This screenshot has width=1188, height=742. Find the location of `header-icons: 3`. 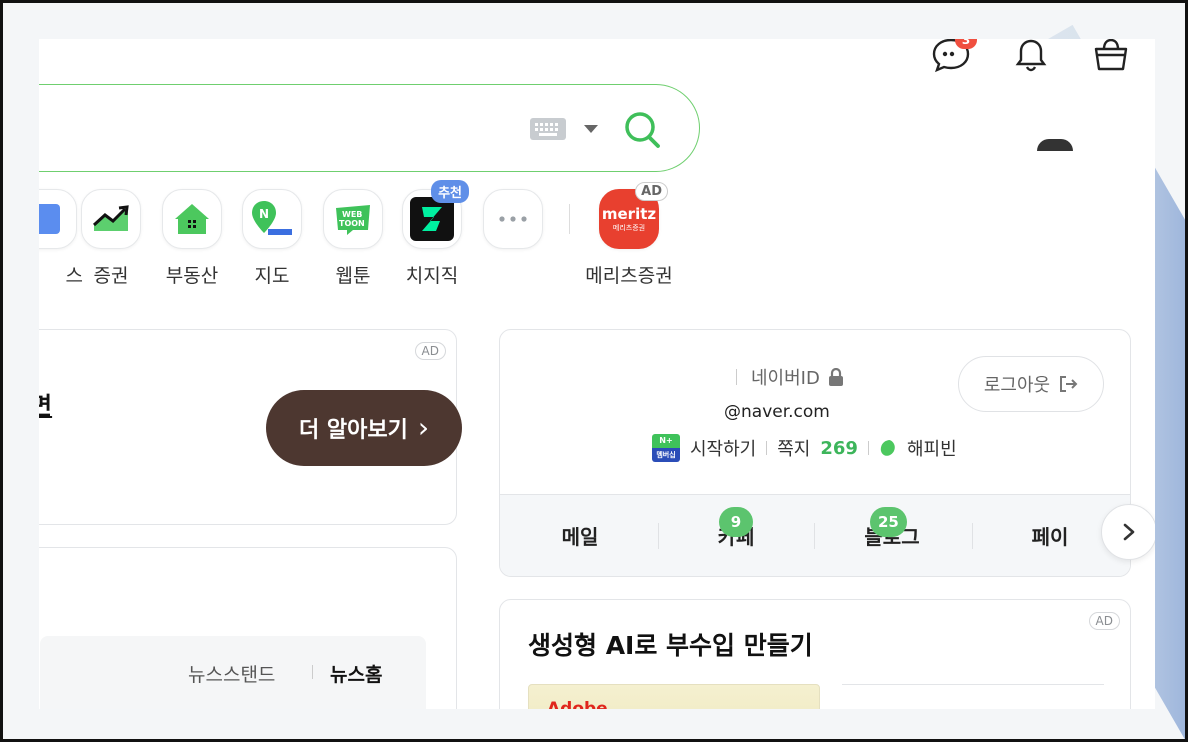

header-icons: 3 is located at coordinates (1031, 57).